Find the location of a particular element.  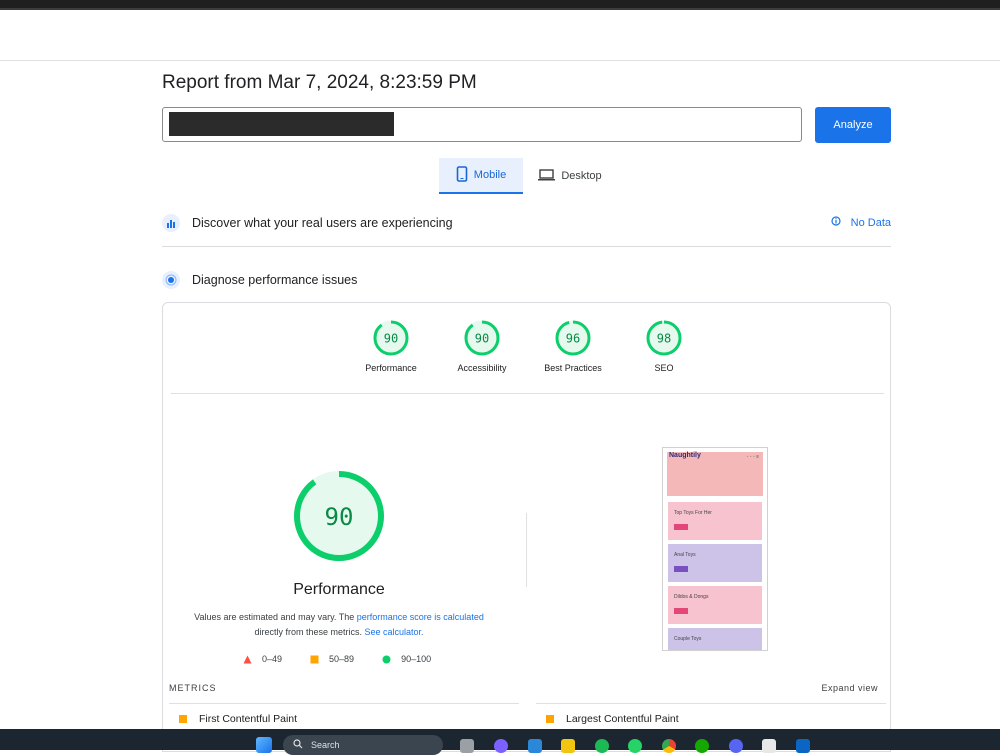

spotify-icon is located at coordinates (602, 746).